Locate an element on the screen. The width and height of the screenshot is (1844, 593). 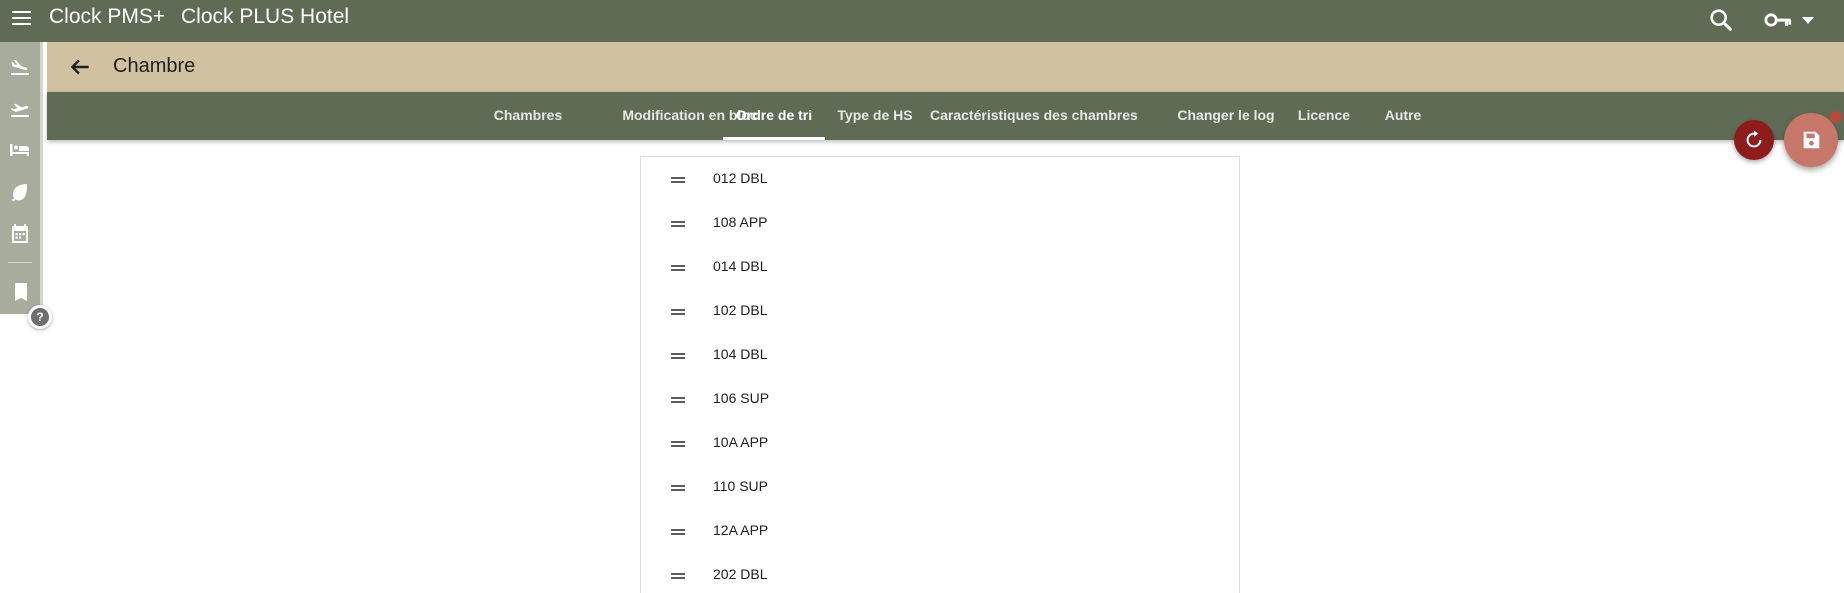
list-item: 106 SUP is located at coordinates (940, 399).